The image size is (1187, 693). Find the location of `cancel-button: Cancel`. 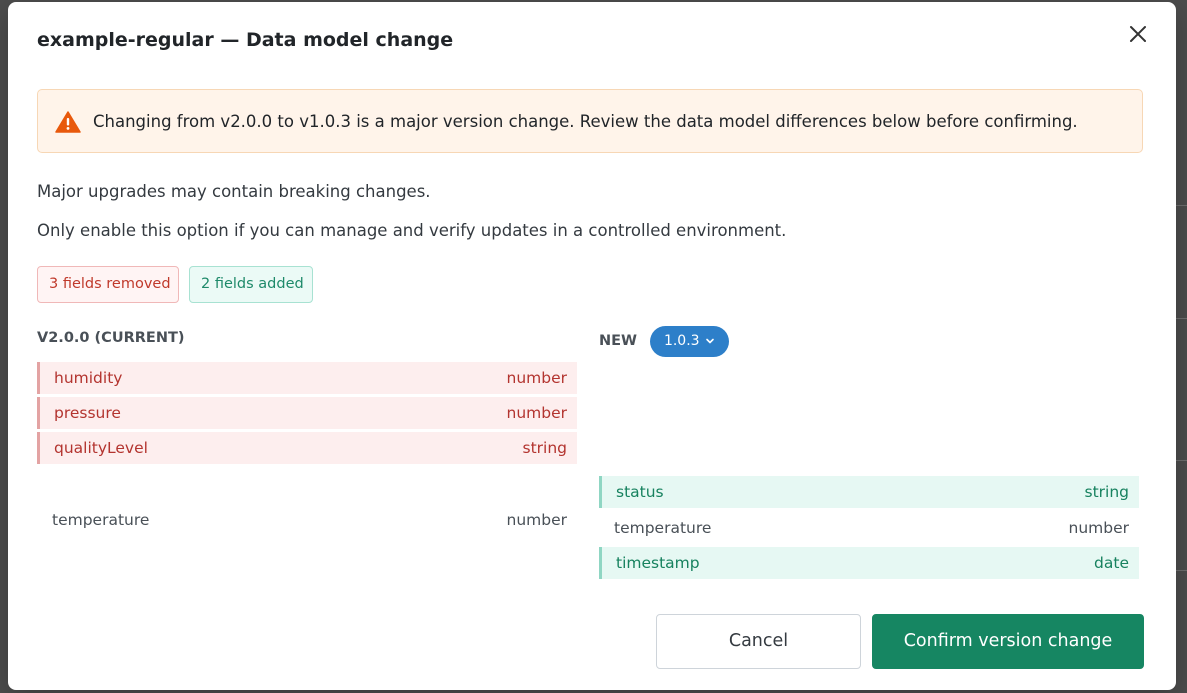

cancel-button: Cancel is located at coordinates (758, 641).